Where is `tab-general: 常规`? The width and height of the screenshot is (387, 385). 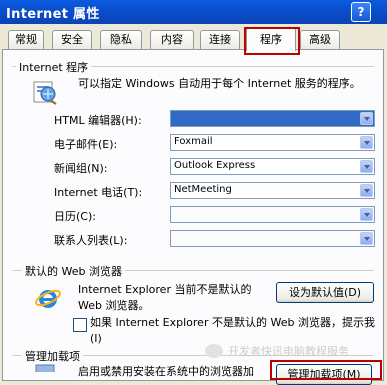
tab-general: 常规 is located at coordinates (26, 39).